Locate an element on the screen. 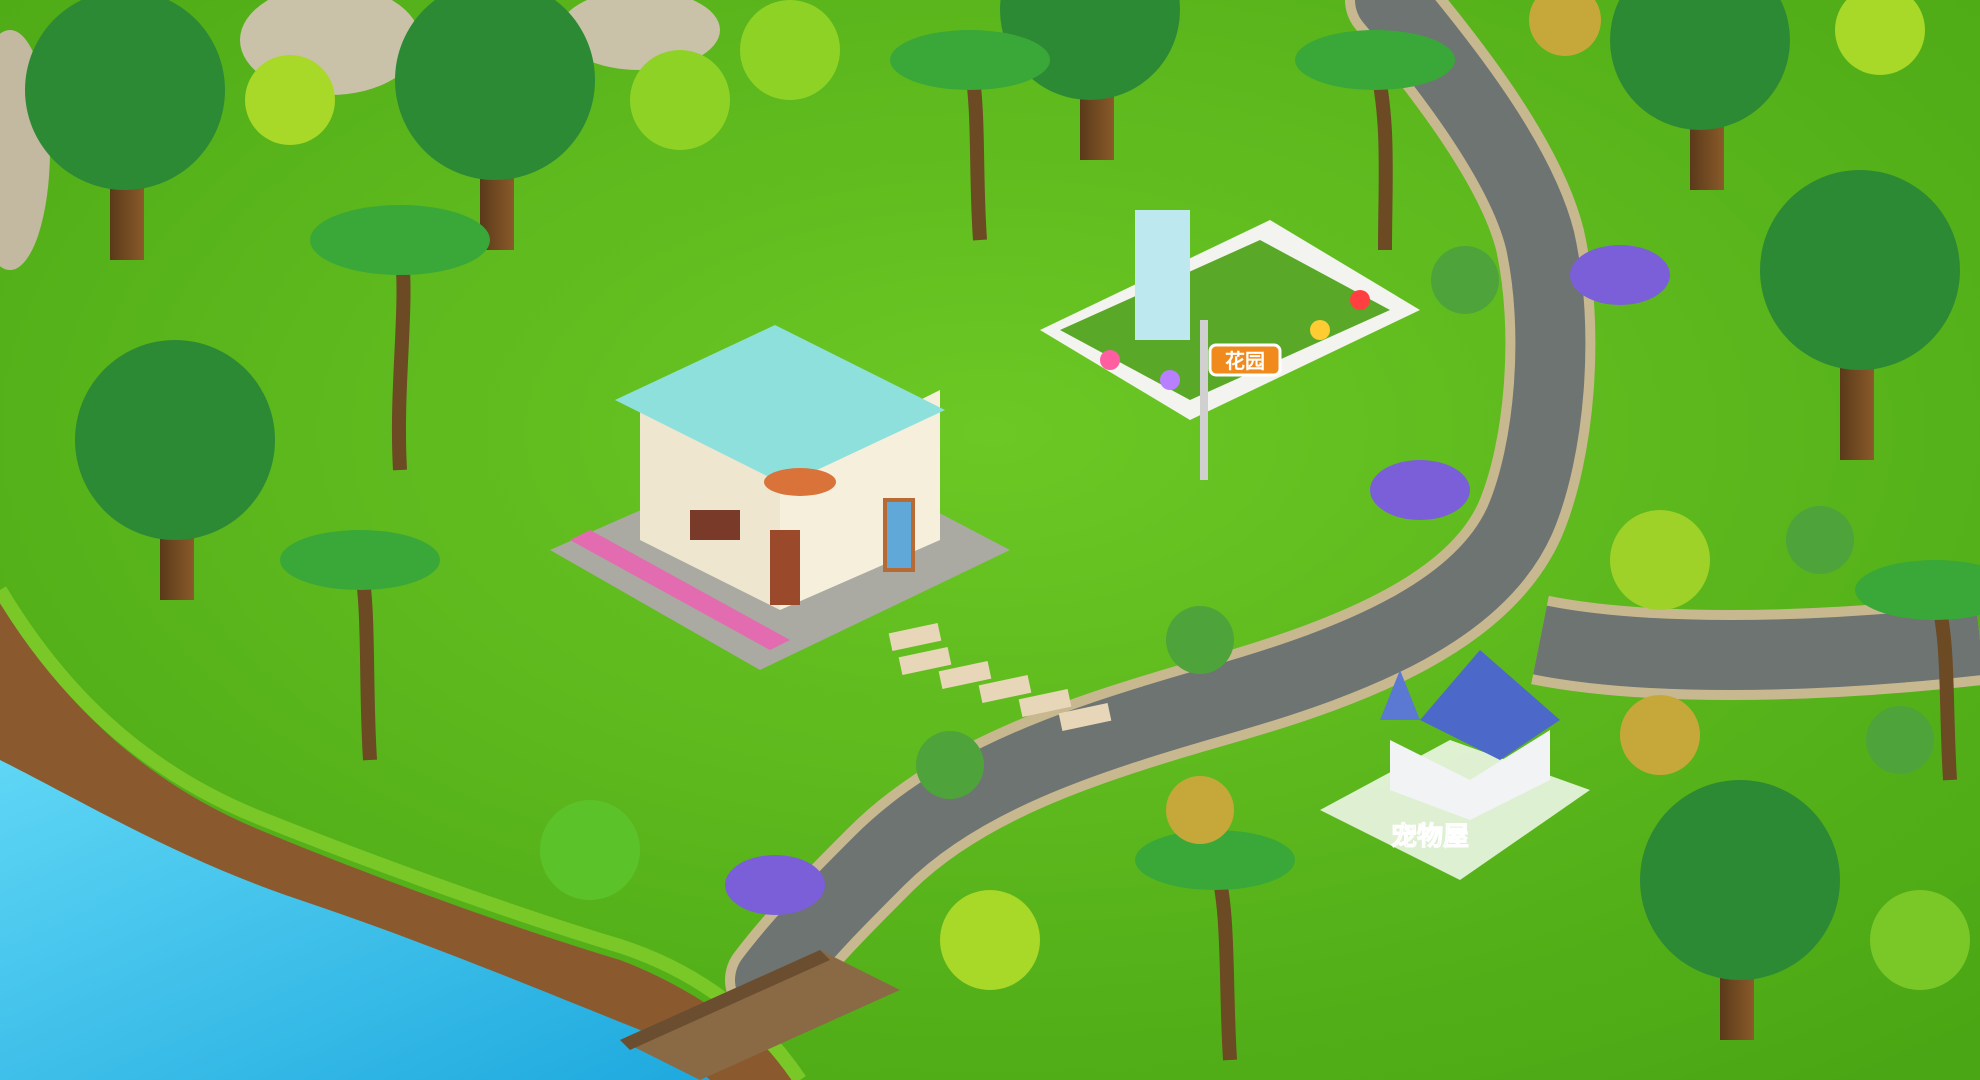  pet-house-sign-label: 宠物屋 is located at coordinates (1430, 836).